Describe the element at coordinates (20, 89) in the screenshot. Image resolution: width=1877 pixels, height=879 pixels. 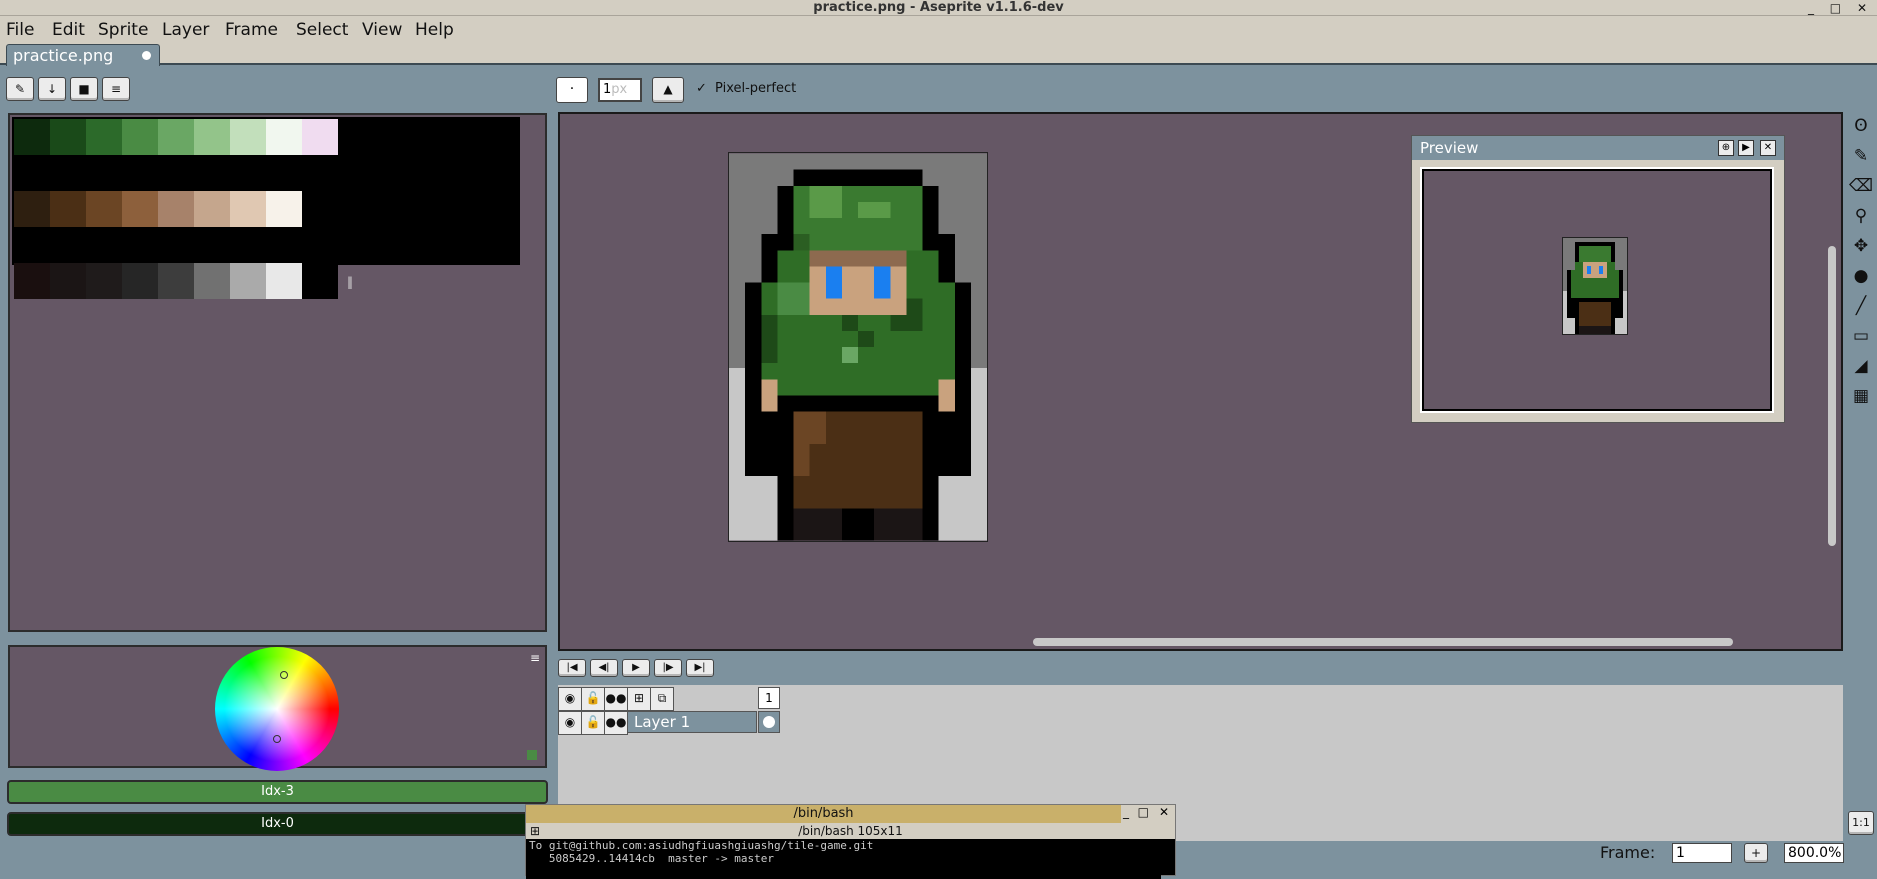
I see `palette-edit-button: ✎` at that location.